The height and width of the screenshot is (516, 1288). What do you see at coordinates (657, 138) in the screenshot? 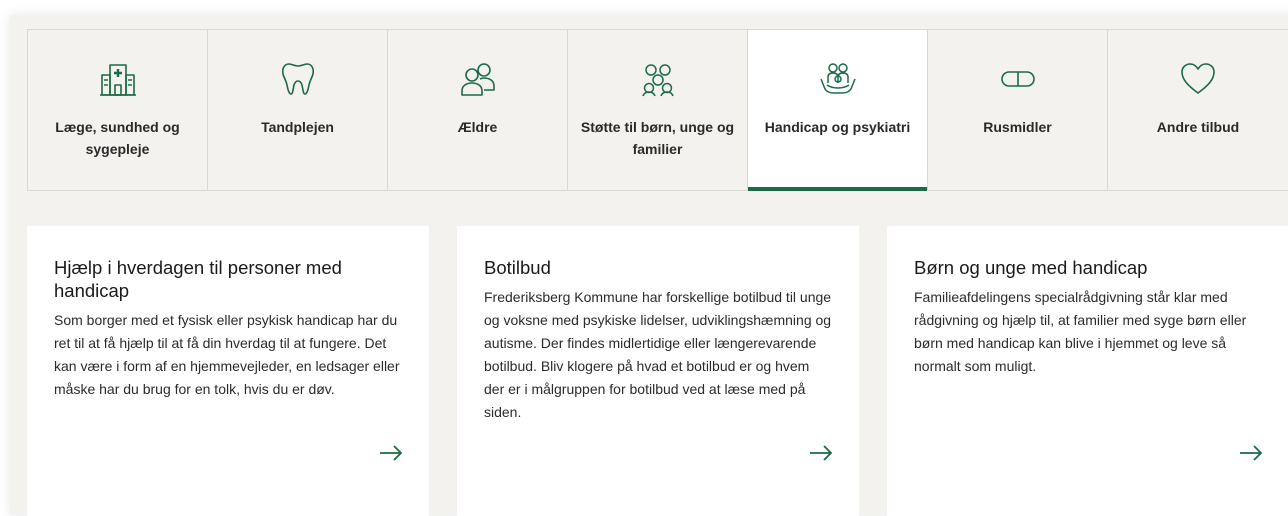
I see `tab-label: Støtte til børn, unge og familier` at bounding box center [657, 138].